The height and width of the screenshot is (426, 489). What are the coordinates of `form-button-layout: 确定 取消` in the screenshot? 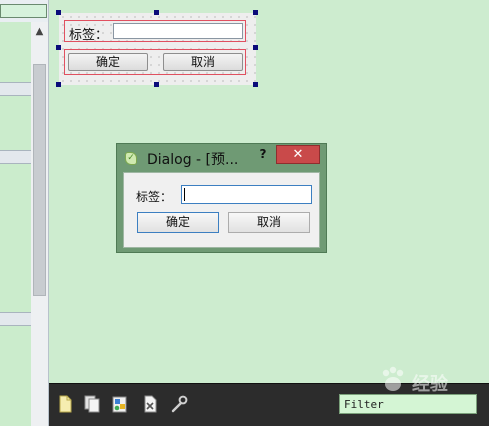 It's located at (155, 62).